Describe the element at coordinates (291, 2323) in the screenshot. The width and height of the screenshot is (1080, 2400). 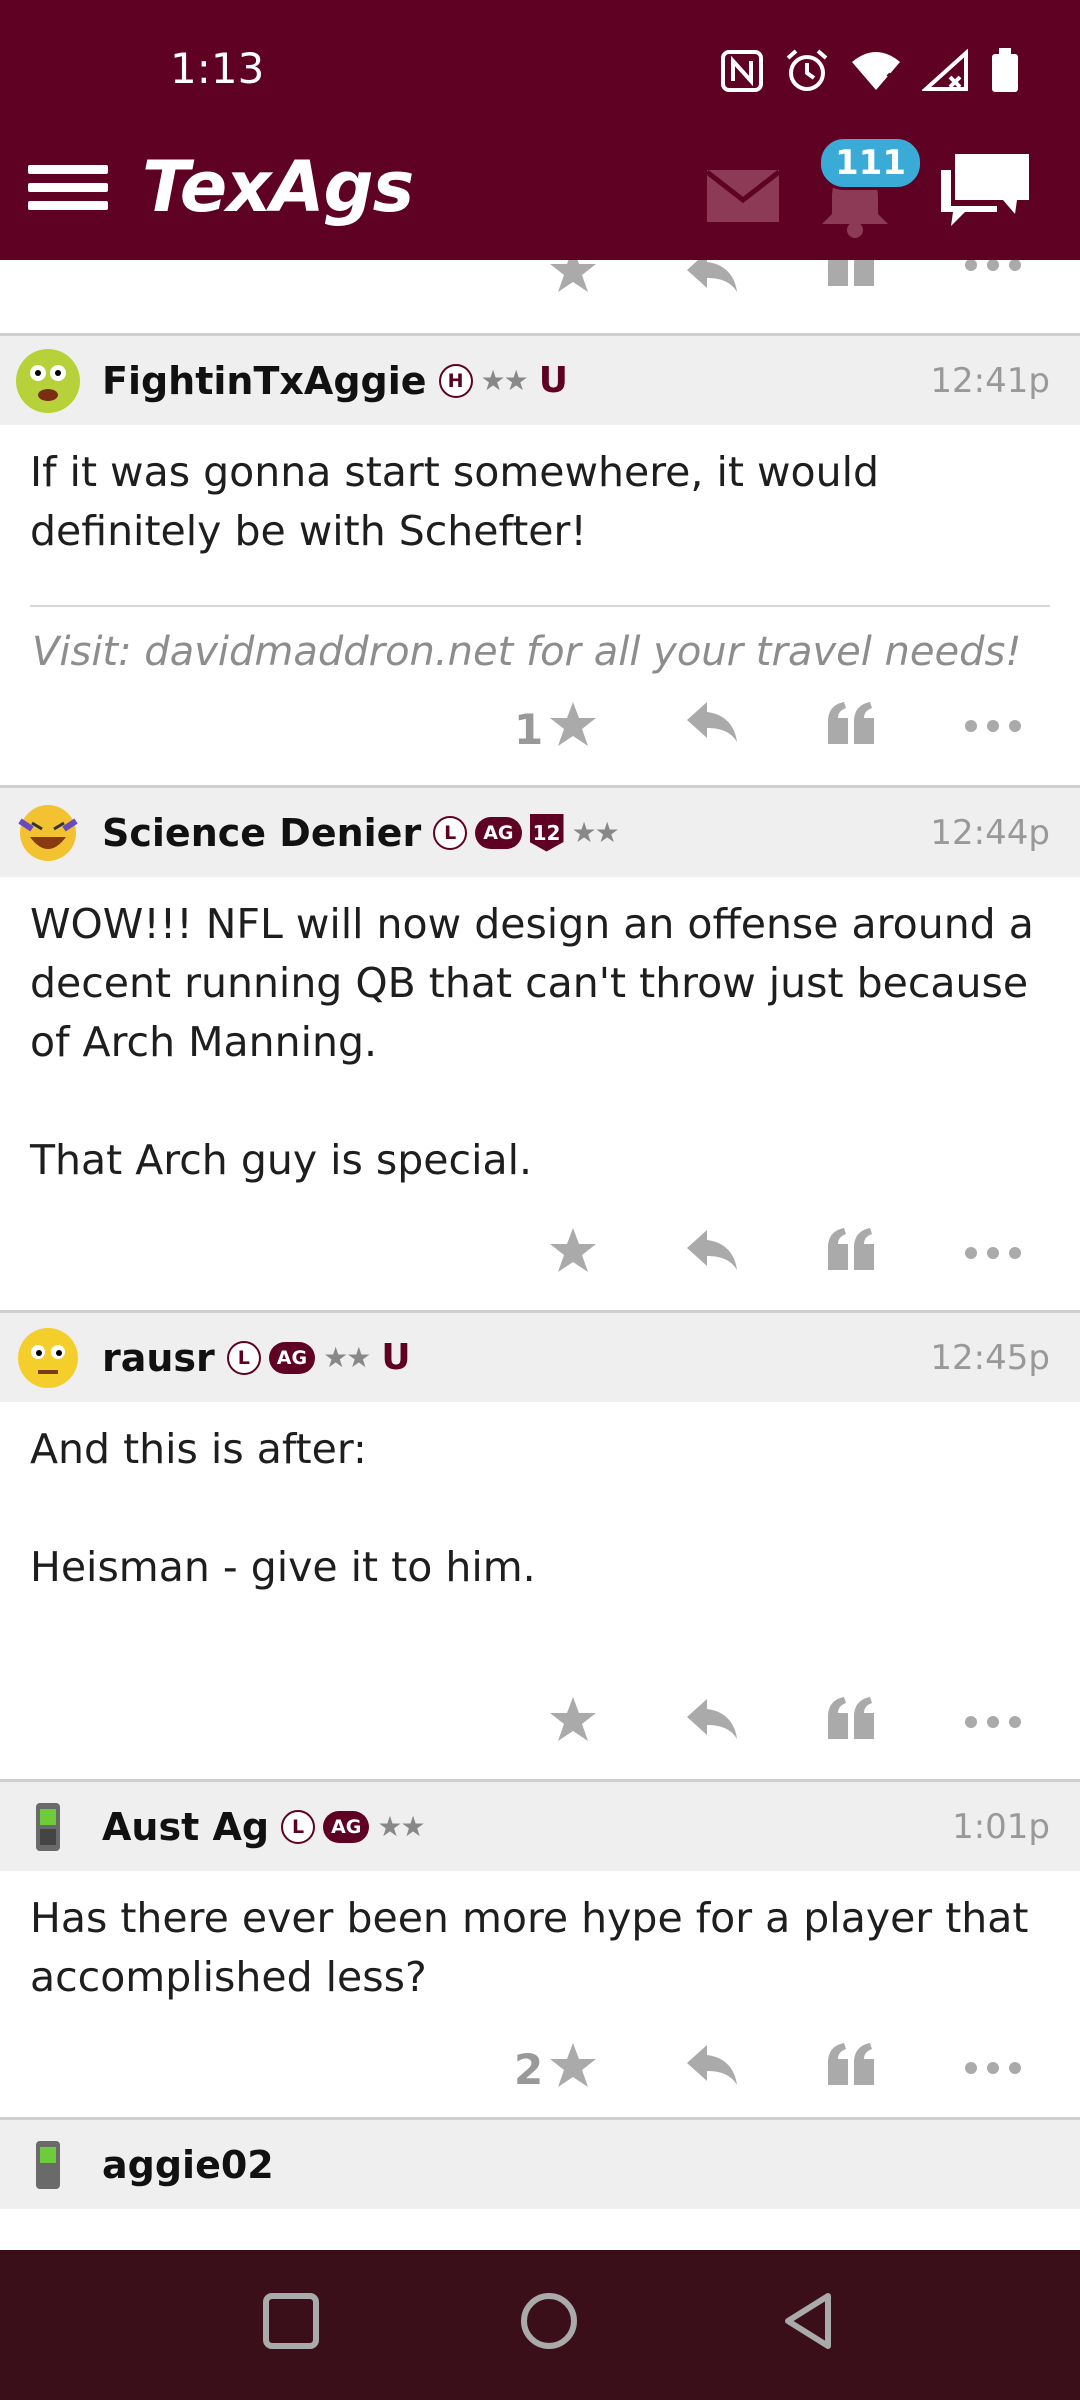
I see `recents-button` at that location.